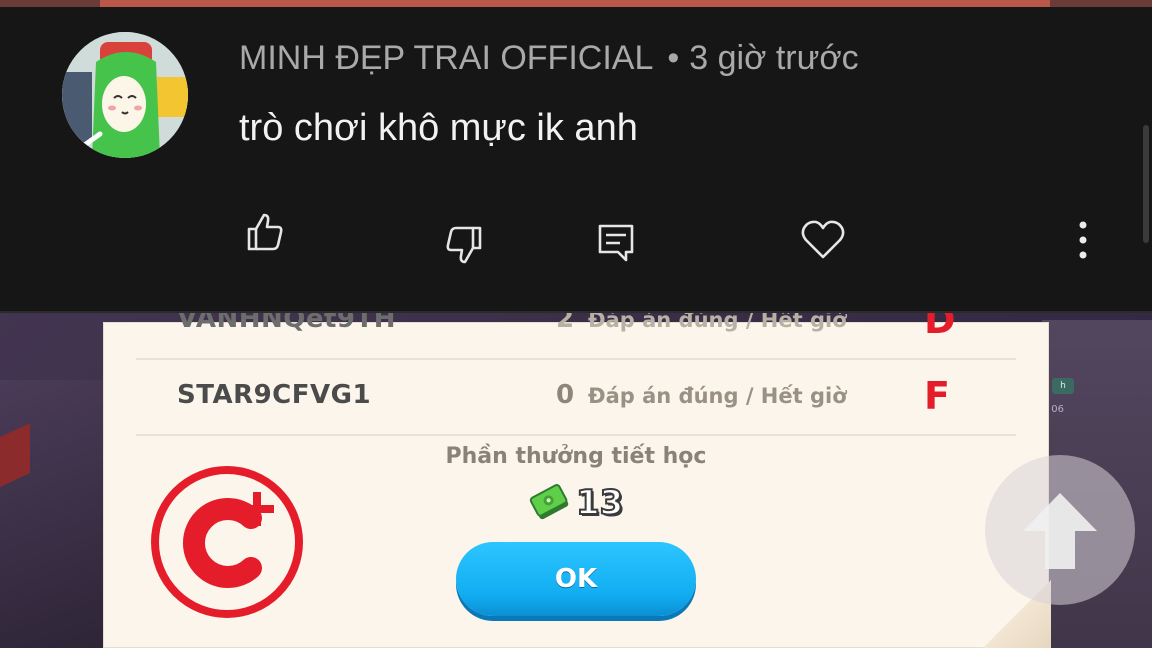 The width and height of the screenshot is (1152, 648). What do you see at coordinates (52, 514) in the screenshot?
I see `background-wall-left` at bounding box center [52, 514].